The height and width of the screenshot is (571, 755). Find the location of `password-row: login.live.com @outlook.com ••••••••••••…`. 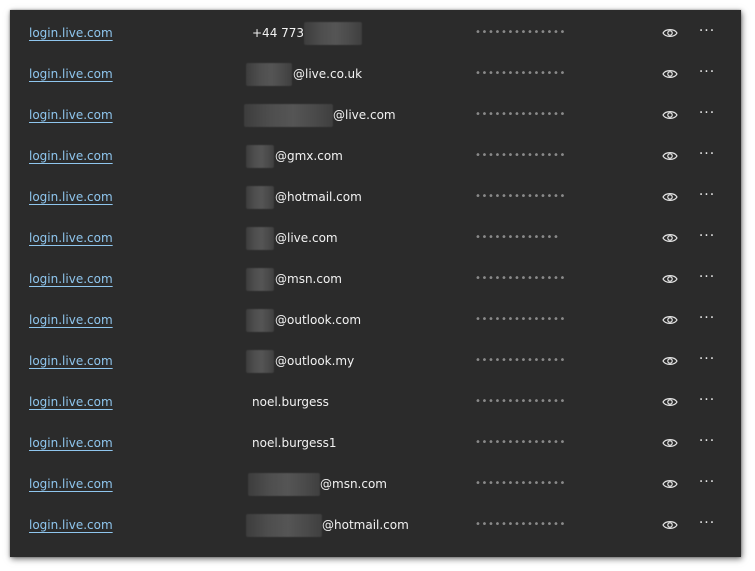

password-row: login.live.com @outlook.com ••••••••••••… is located at coordinates (375, 320).